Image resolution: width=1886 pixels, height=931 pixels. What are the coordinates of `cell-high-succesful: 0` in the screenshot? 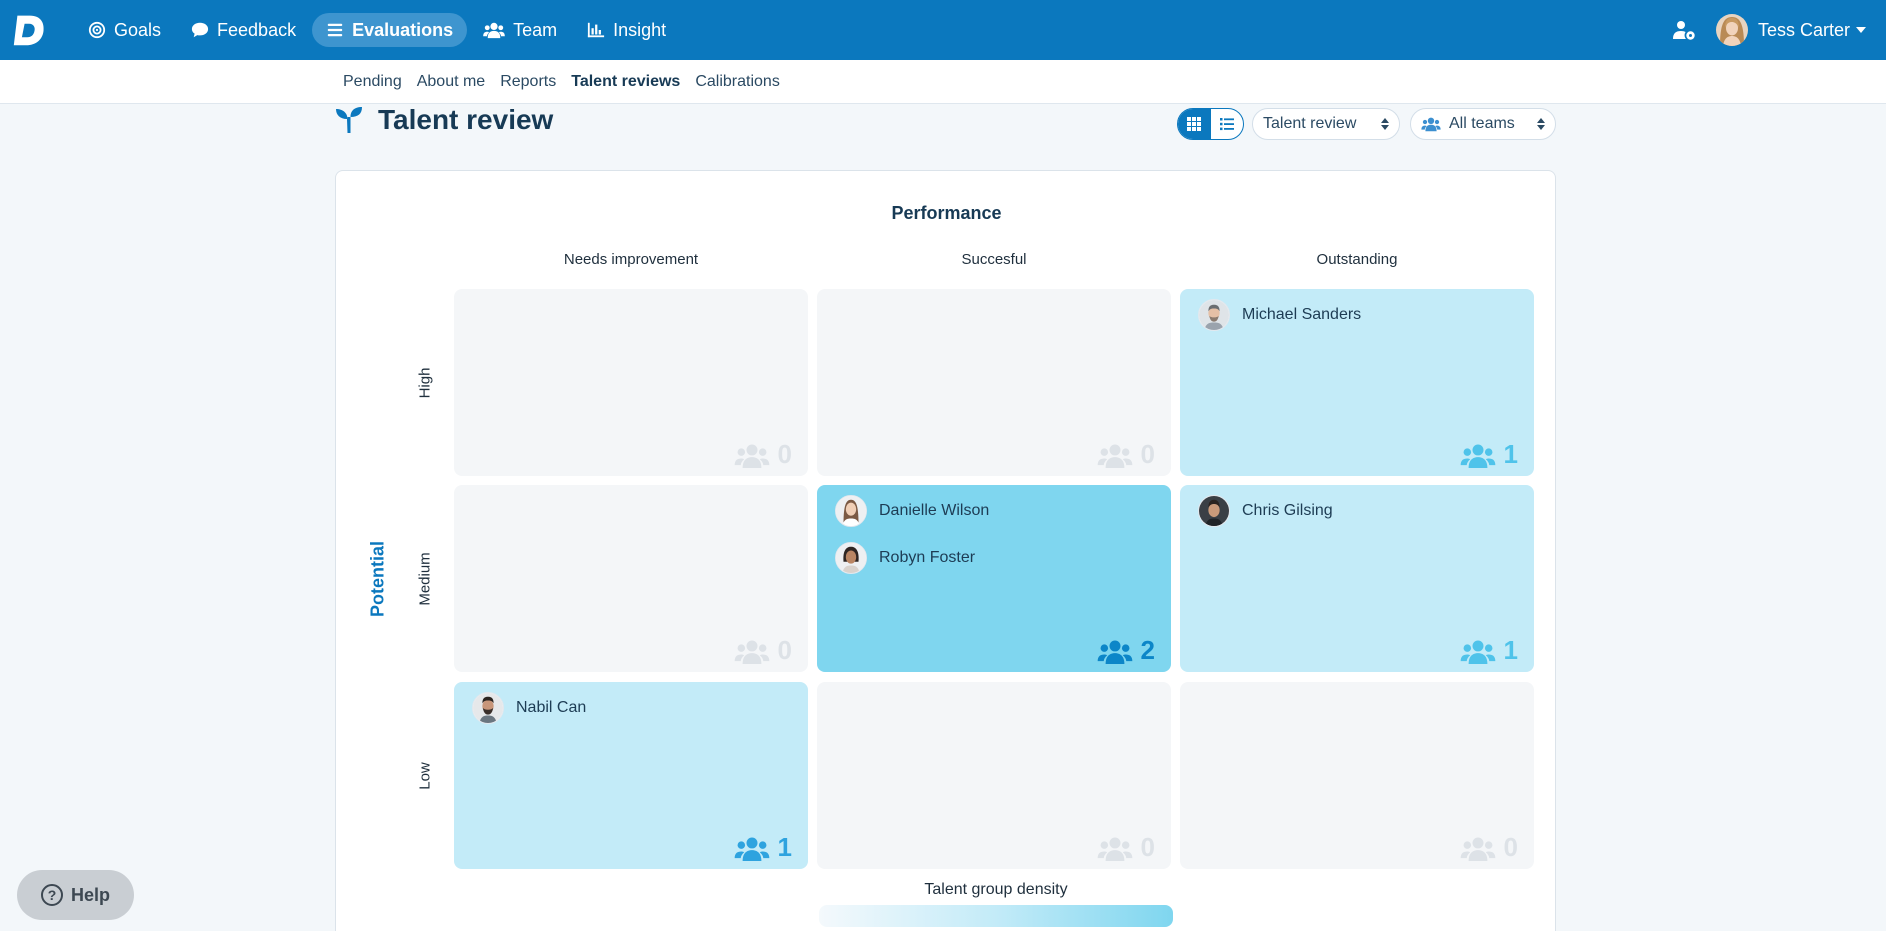 It's located at (994, 382).